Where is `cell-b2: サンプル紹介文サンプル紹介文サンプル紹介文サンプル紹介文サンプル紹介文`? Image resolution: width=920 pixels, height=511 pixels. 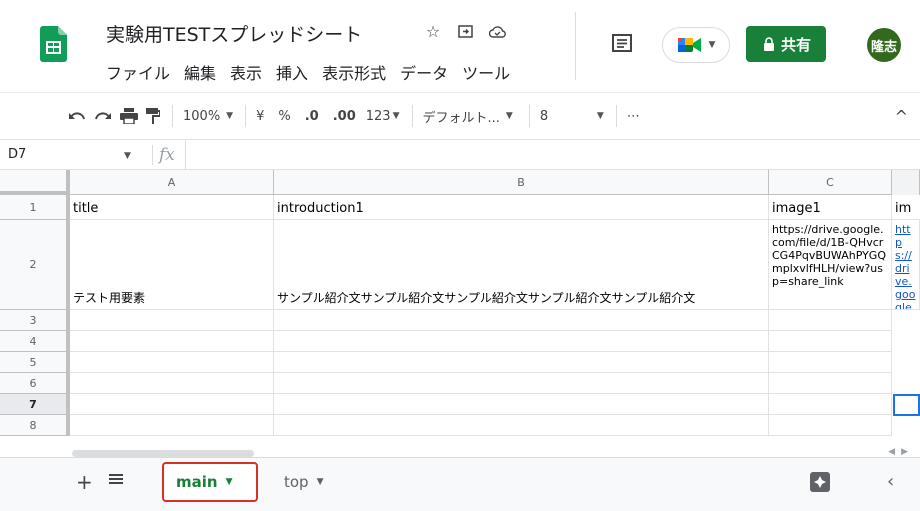 cell-b2: サンプル紹介文サンプル紹介文サンプル紹介文サンプル紹介文サンプル紹介文 is located at coordinates (521, 265).